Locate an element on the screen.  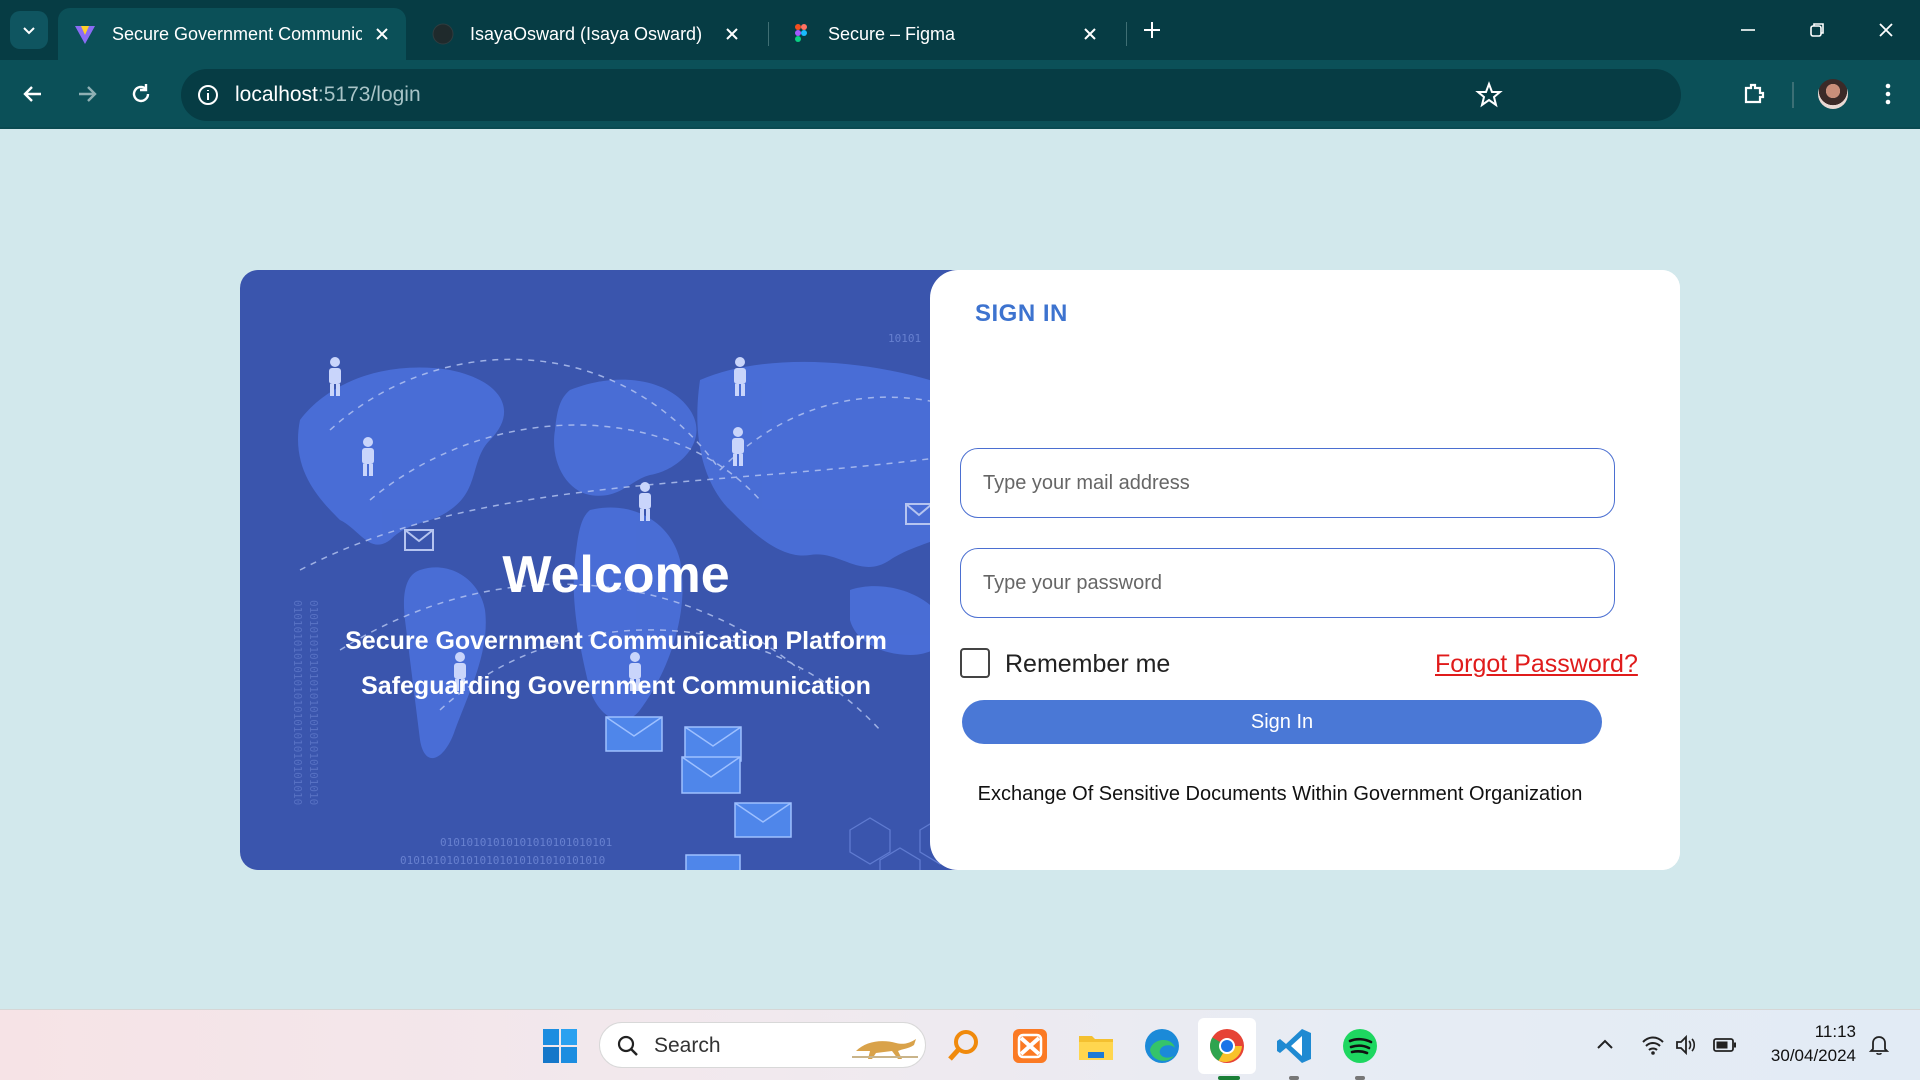
vscode-icon is located at coordinates (1294, 1046).